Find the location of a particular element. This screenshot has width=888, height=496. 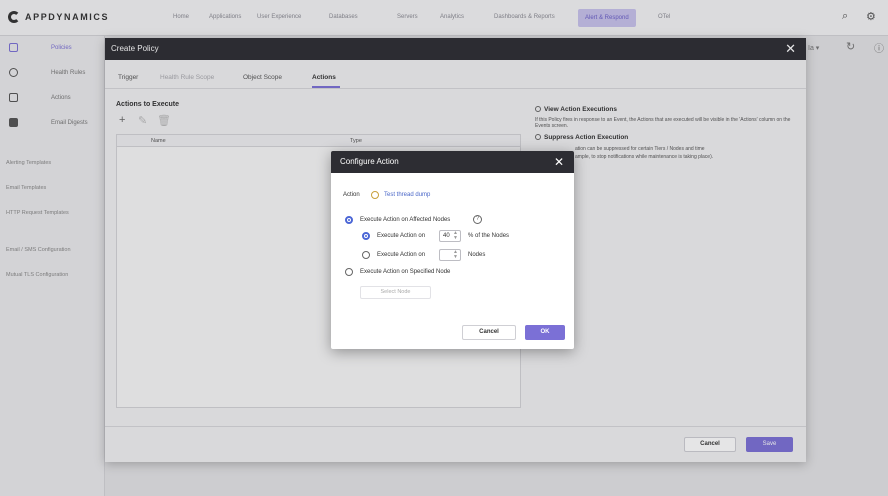

close-icon: ✕ is located at coordinates (559, 162).